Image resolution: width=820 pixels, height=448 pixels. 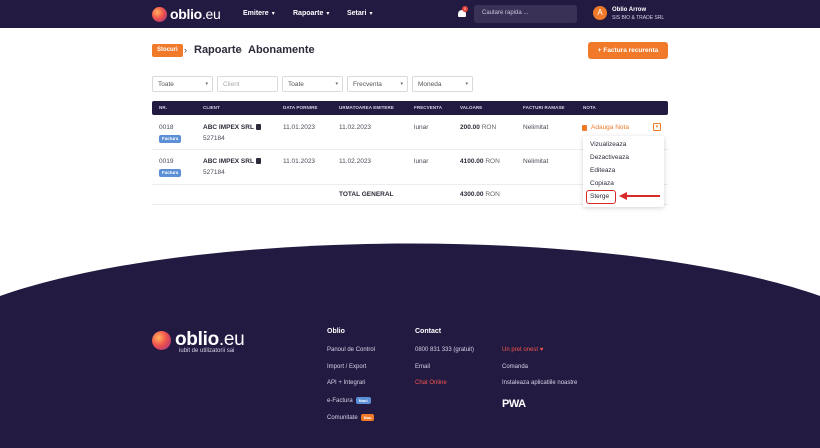 What do you see at coordinates (351, 350) in the screenshot?
I see `footer-link-dashboard: Panoul de Control` at bounding box center [351, 350].